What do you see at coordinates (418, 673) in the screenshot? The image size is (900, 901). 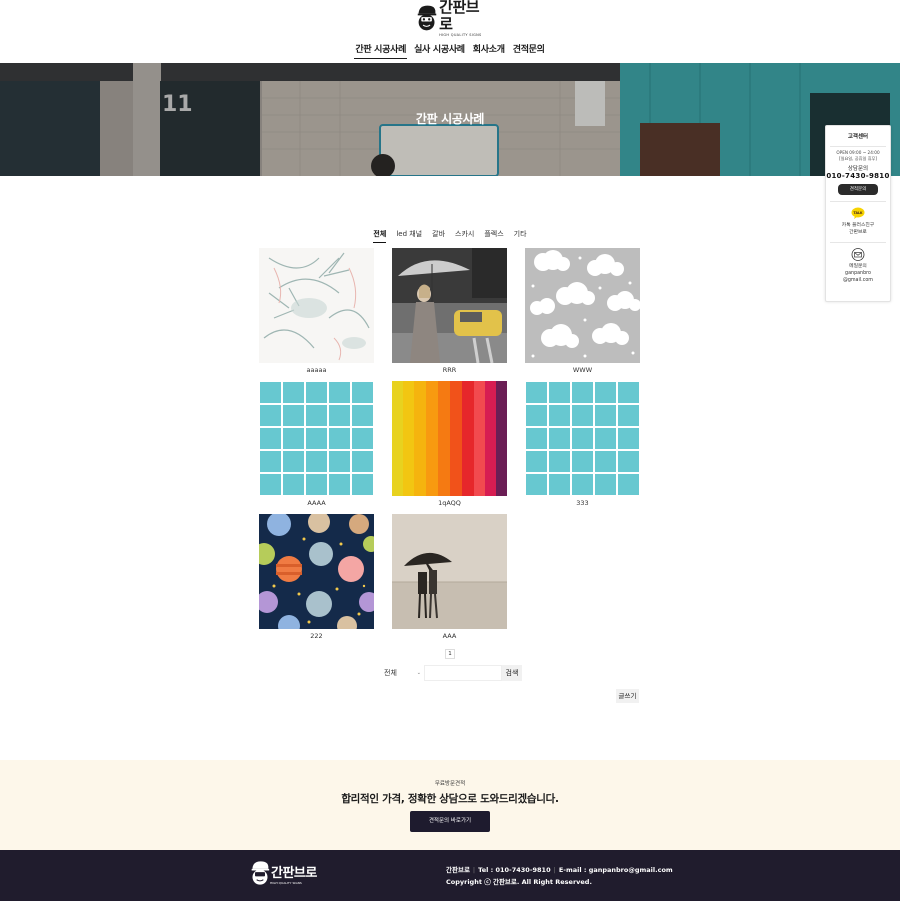 I see `chevron-down-icon: ⌄` at bounding box center [418, 673].